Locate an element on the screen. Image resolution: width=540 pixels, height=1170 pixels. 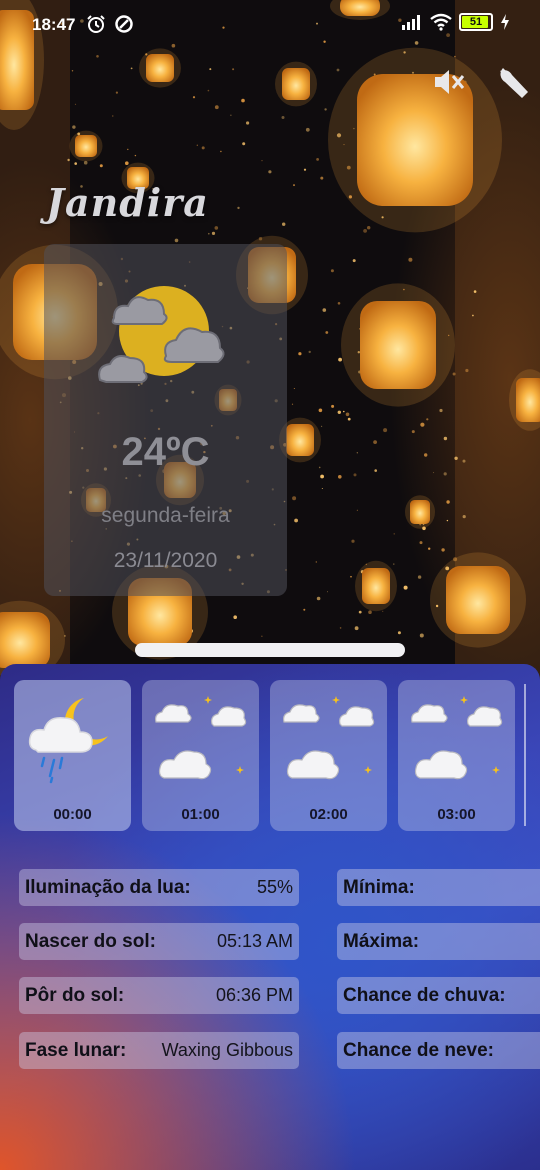
hour-card: 00:00 is located at coordinates (72, 755).